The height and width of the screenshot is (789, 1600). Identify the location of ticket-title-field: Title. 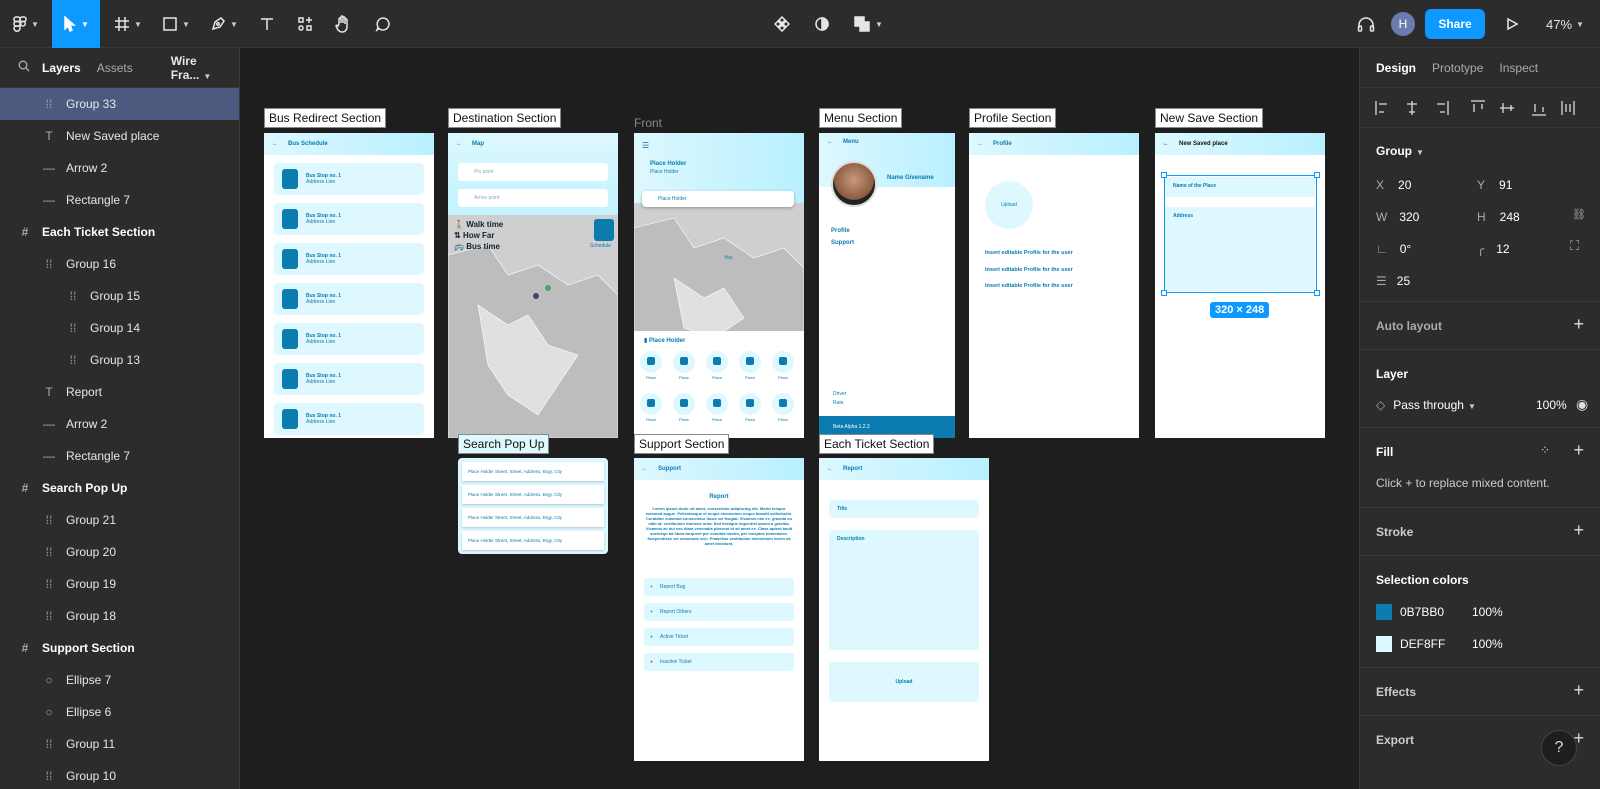
(904, 509).